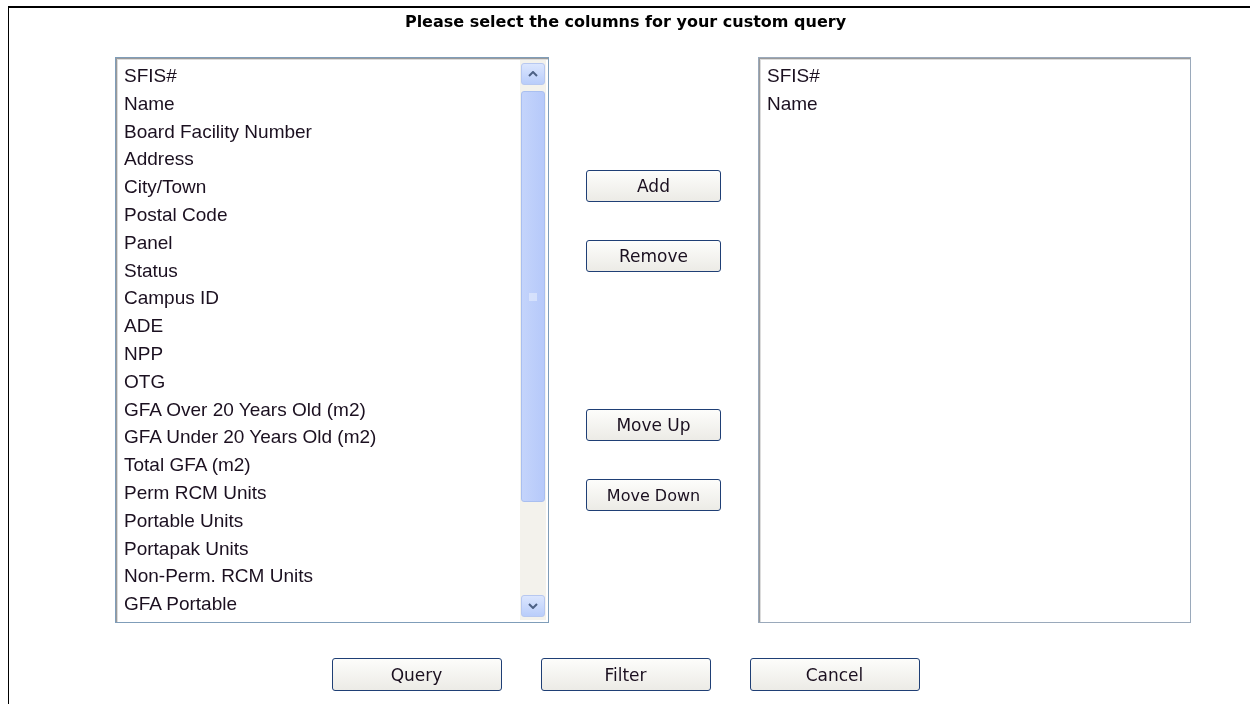 Image resolution: width=1250 pixels, height=706 pixels. I want to click on list-option: GFA Under 20 Years Old (m2), so click(322, 437).